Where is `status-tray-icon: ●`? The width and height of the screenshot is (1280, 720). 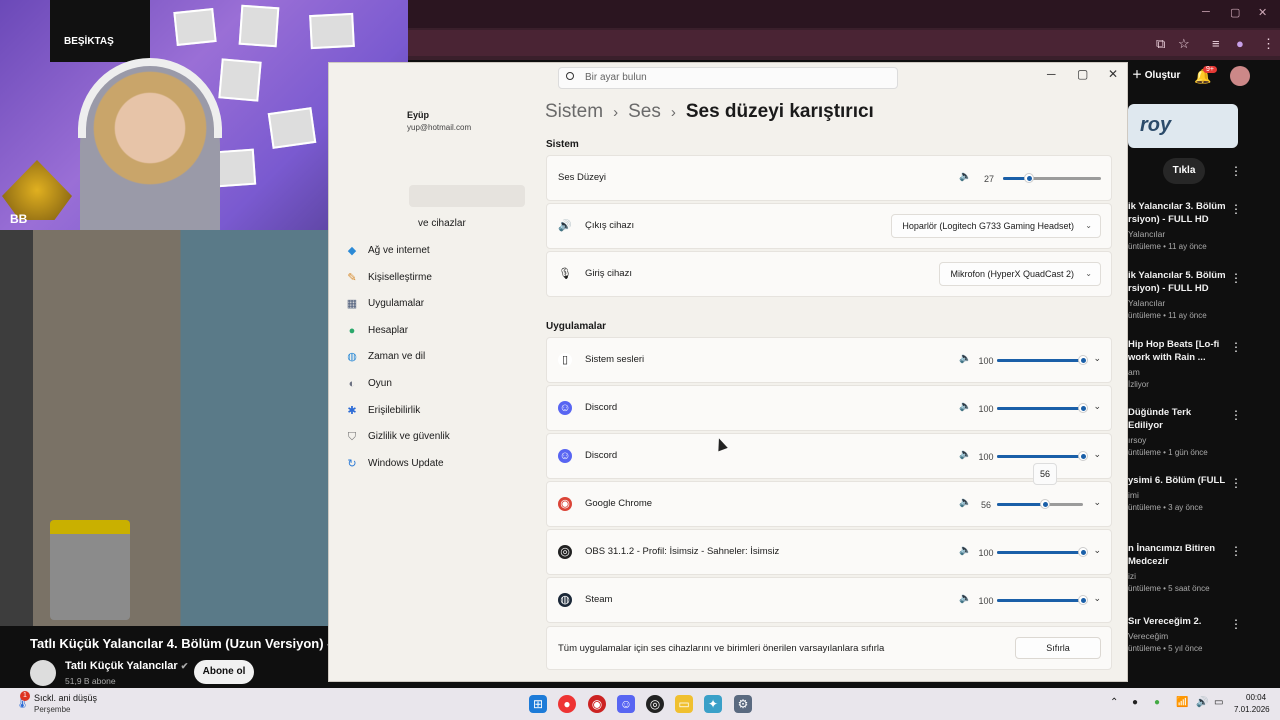 status-tray-icon: ● is located at coordinates (1157, 702).